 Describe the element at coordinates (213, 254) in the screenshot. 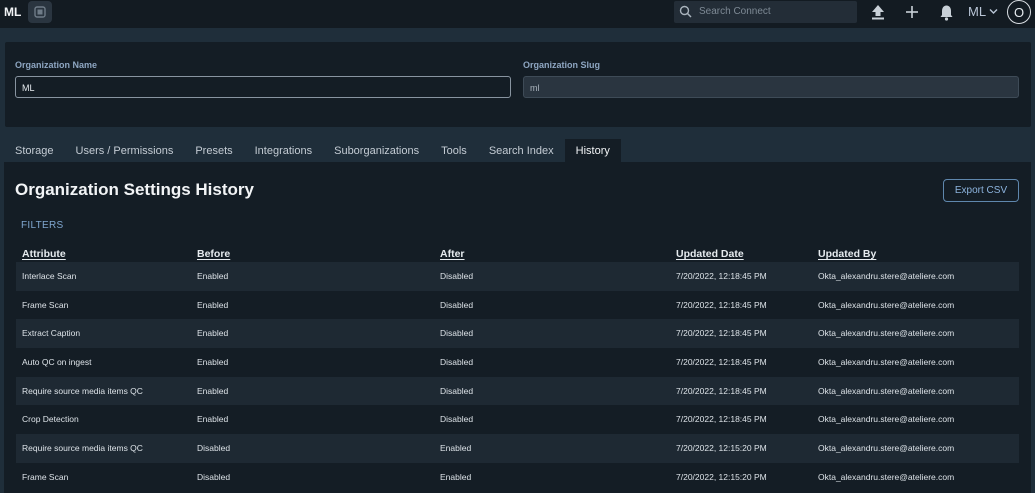

I see `column-header-before: Before` at that location.